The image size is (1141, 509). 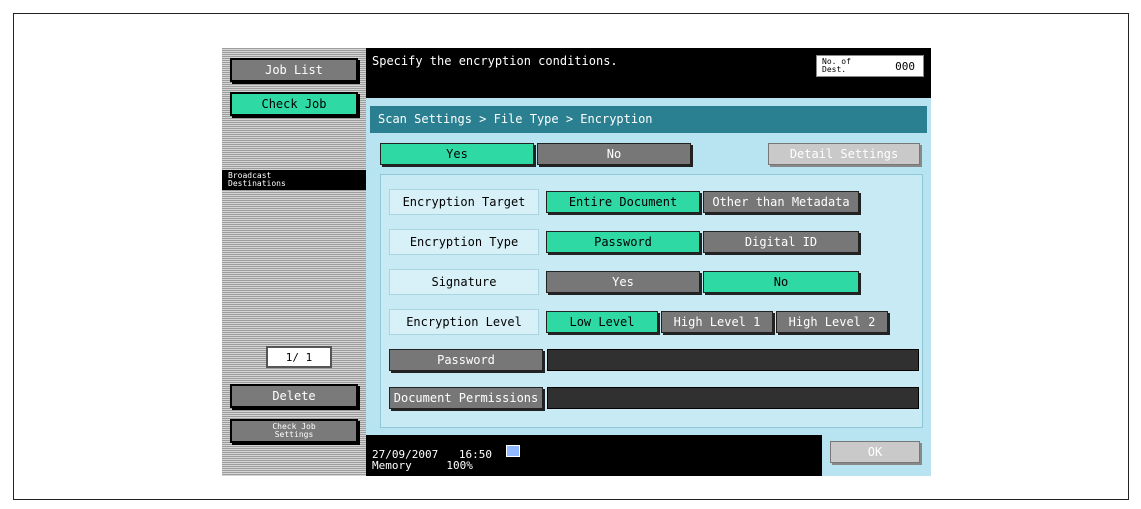 I want to click on password-row: Password, so click(x=654, y=360).